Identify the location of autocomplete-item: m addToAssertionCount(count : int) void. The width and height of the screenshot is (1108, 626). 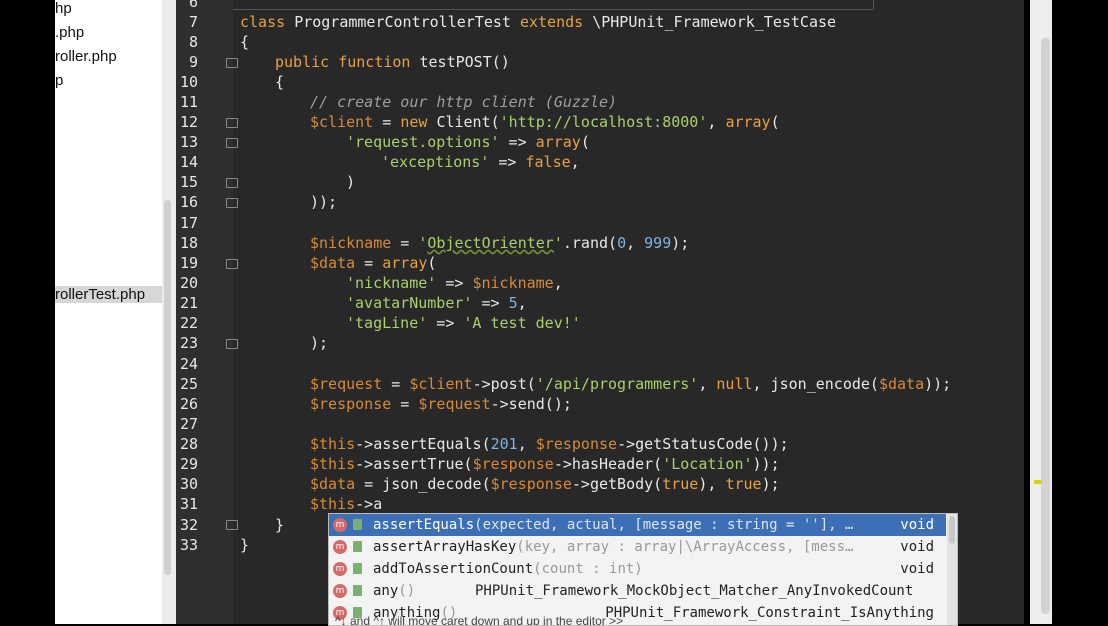
(637, 569).